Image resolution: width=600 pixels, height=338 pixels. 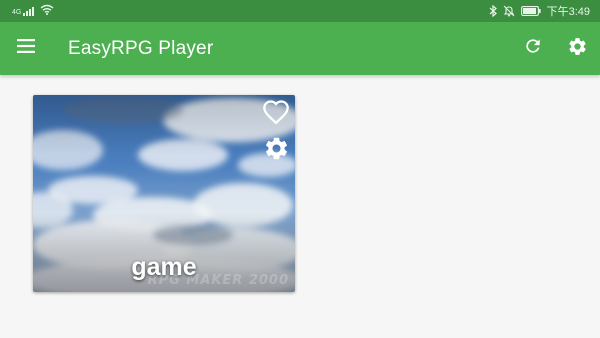 I want to click on game-settings-button, so click(x=276, y=151).